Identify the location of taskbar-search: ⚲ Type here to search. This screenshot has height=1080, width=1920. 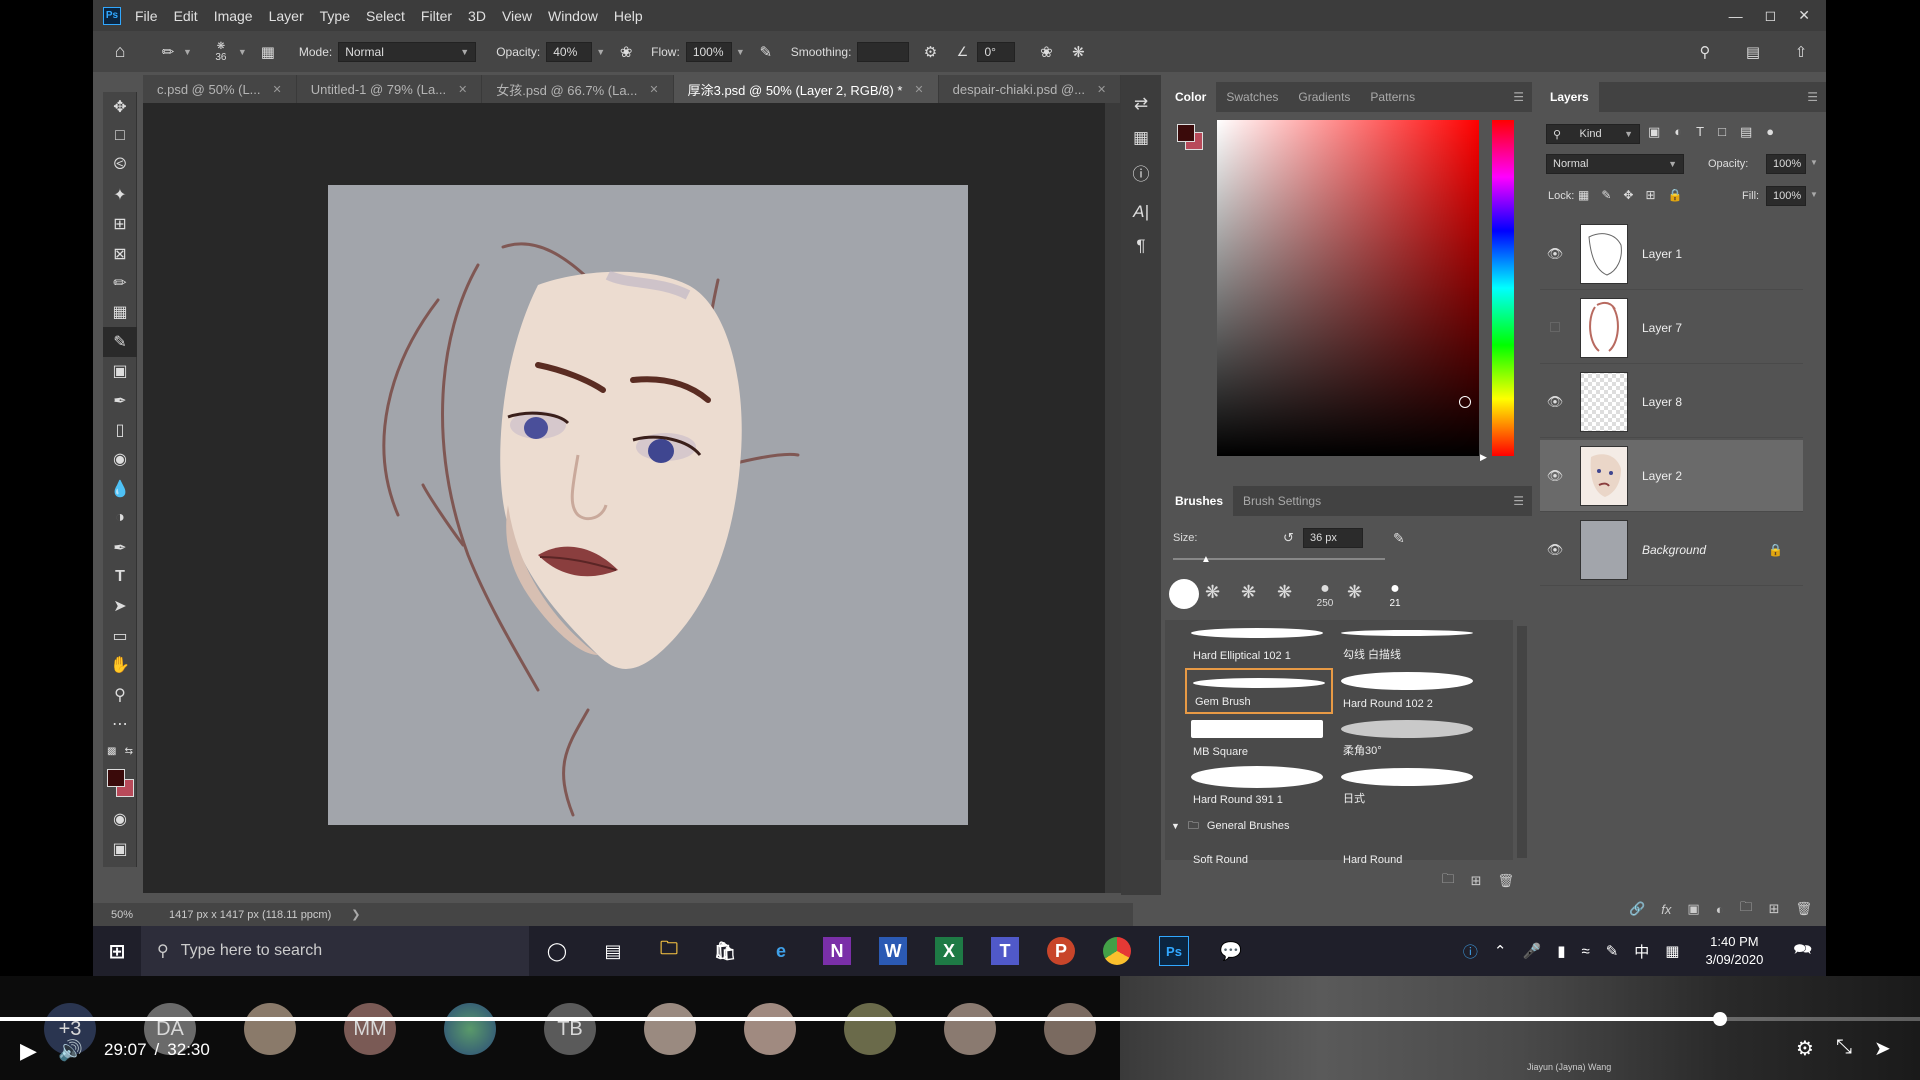
(335, 951).